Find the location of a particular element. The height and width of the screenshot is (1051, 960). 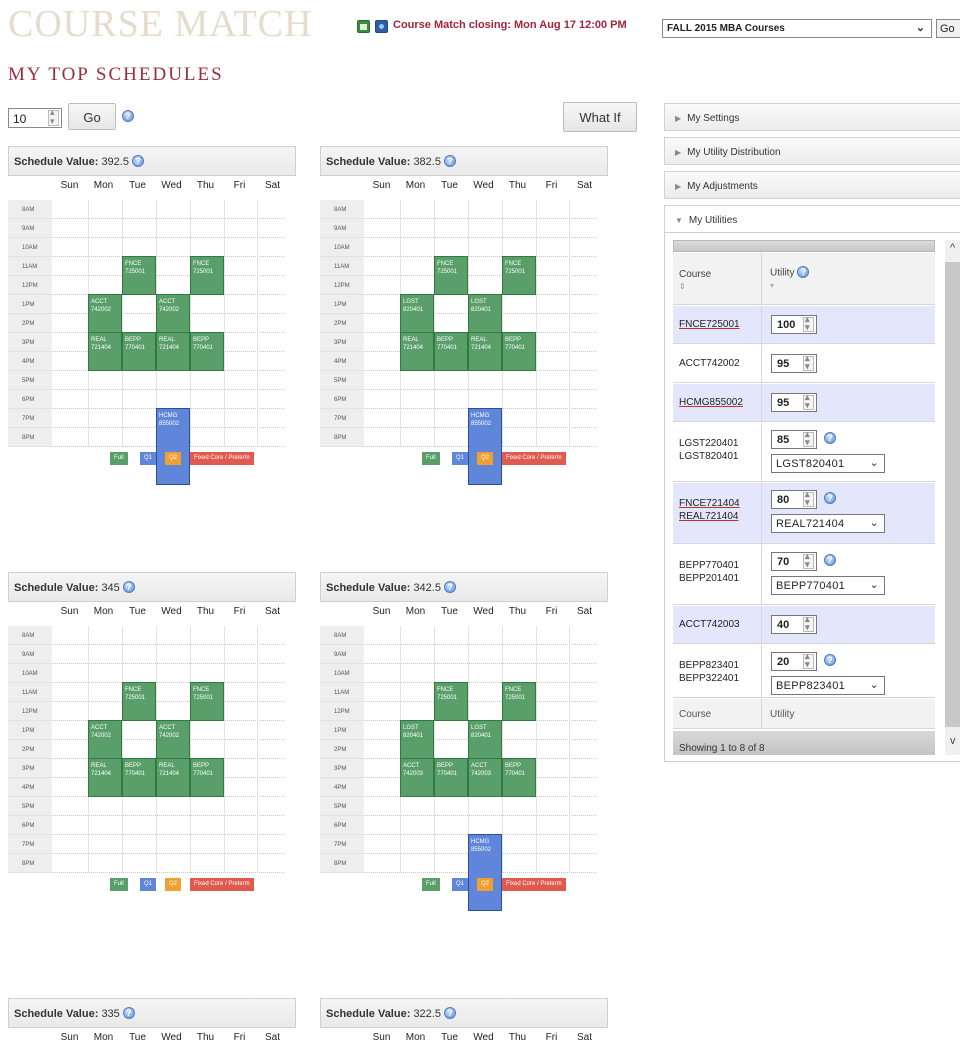

utility-stepper: 85 is located at coordinates (794, 439).